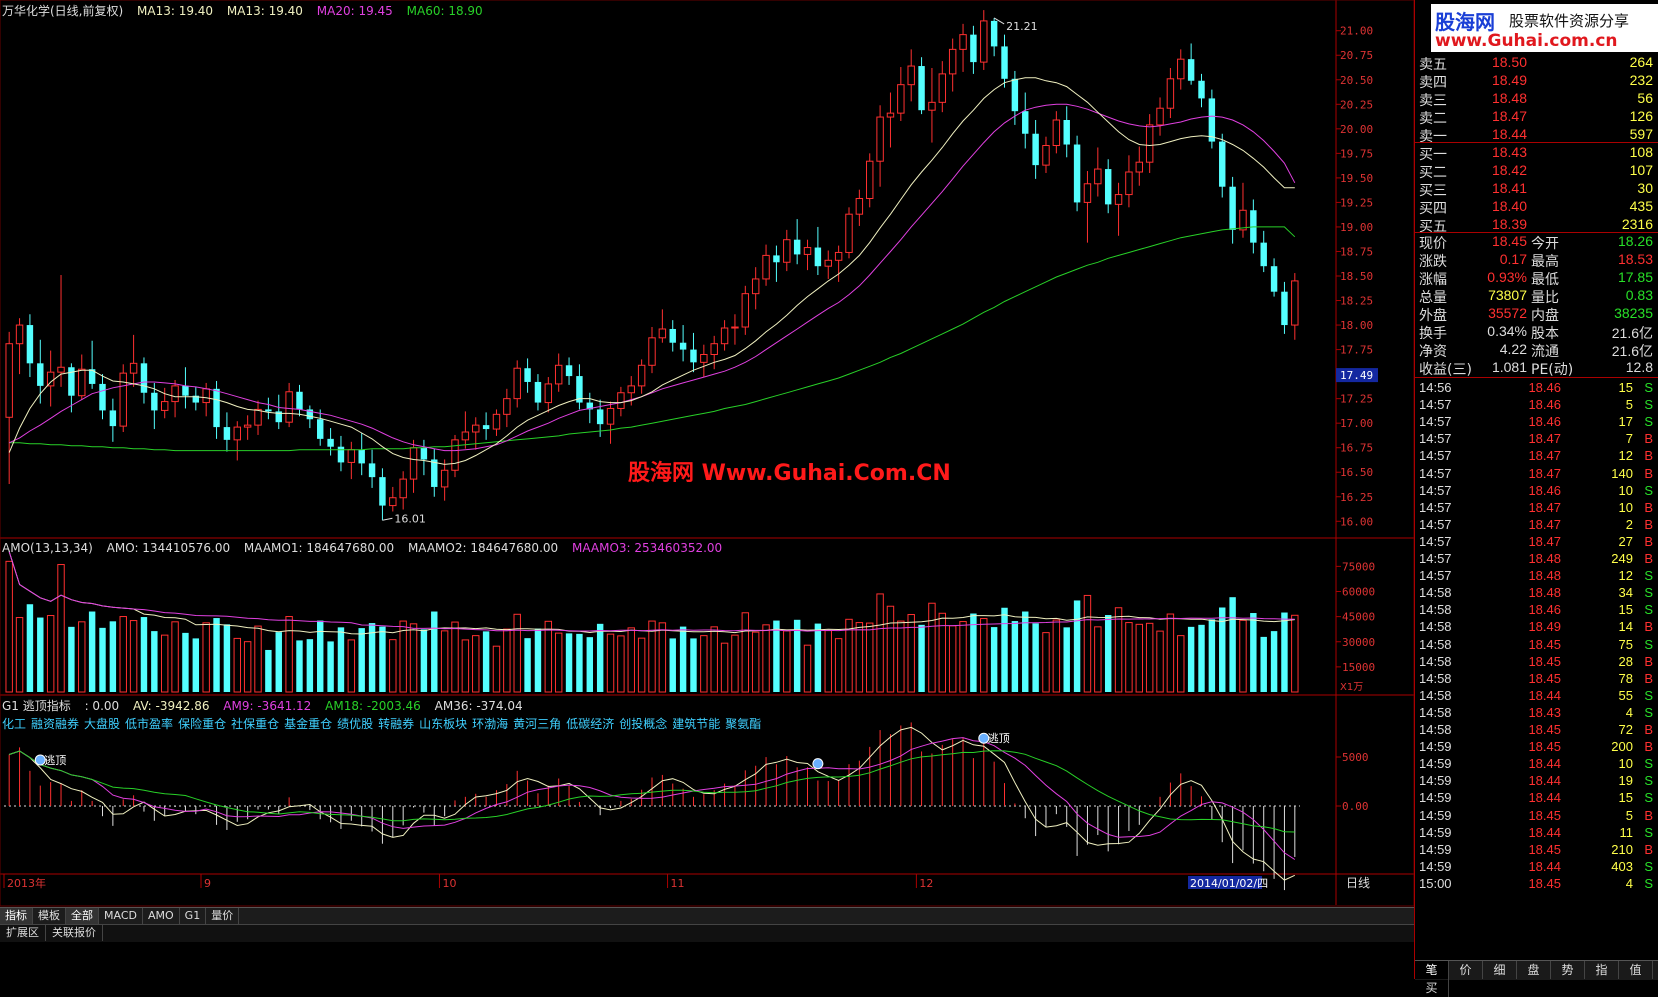 The width and height of the screenshot is (1658, 997). What do you see at coordinates (707, 915) in the screenshot?
I see `indicator-tabs: 指标 模板 全部 MACD AMO G1 量价` at bounding box center [707, 915].